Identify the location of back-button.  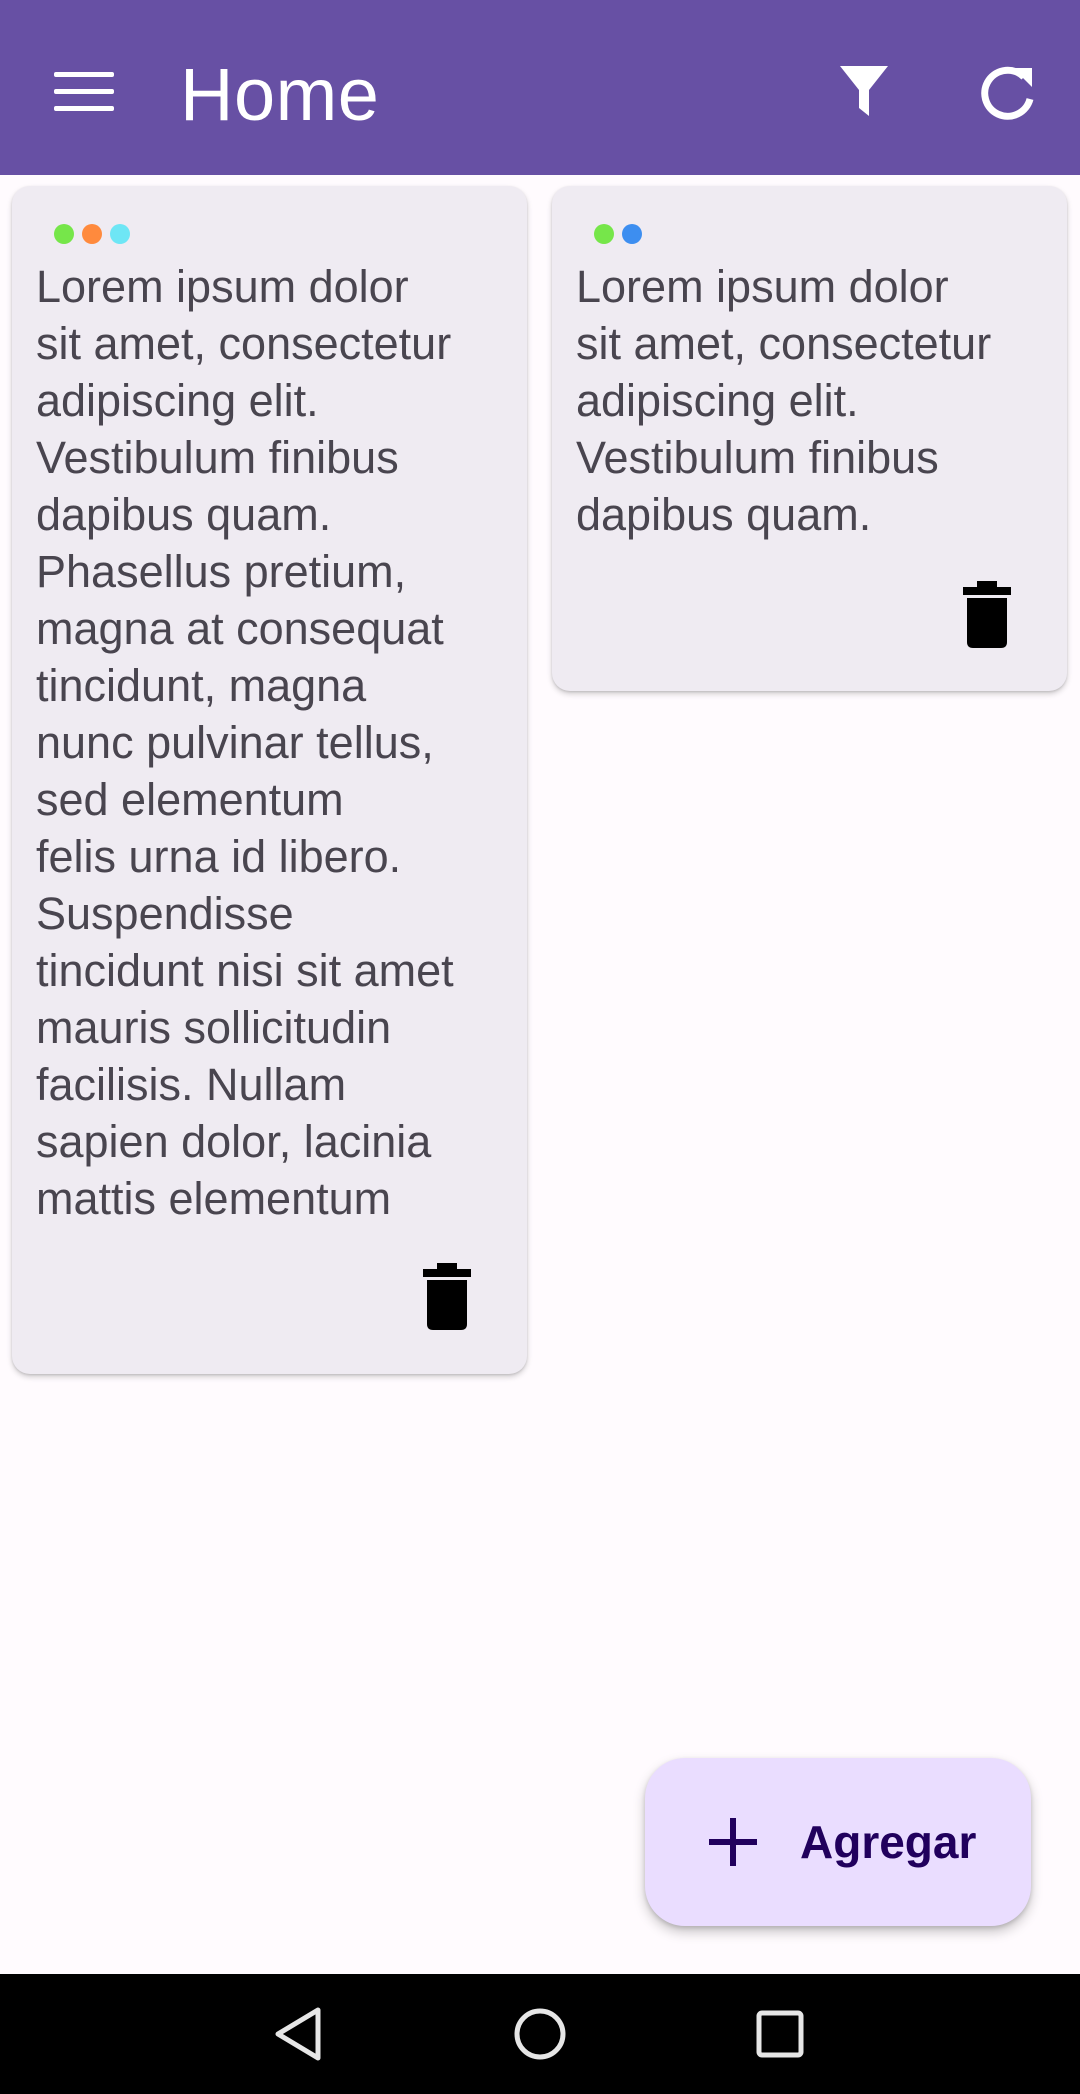
(300, 2034).